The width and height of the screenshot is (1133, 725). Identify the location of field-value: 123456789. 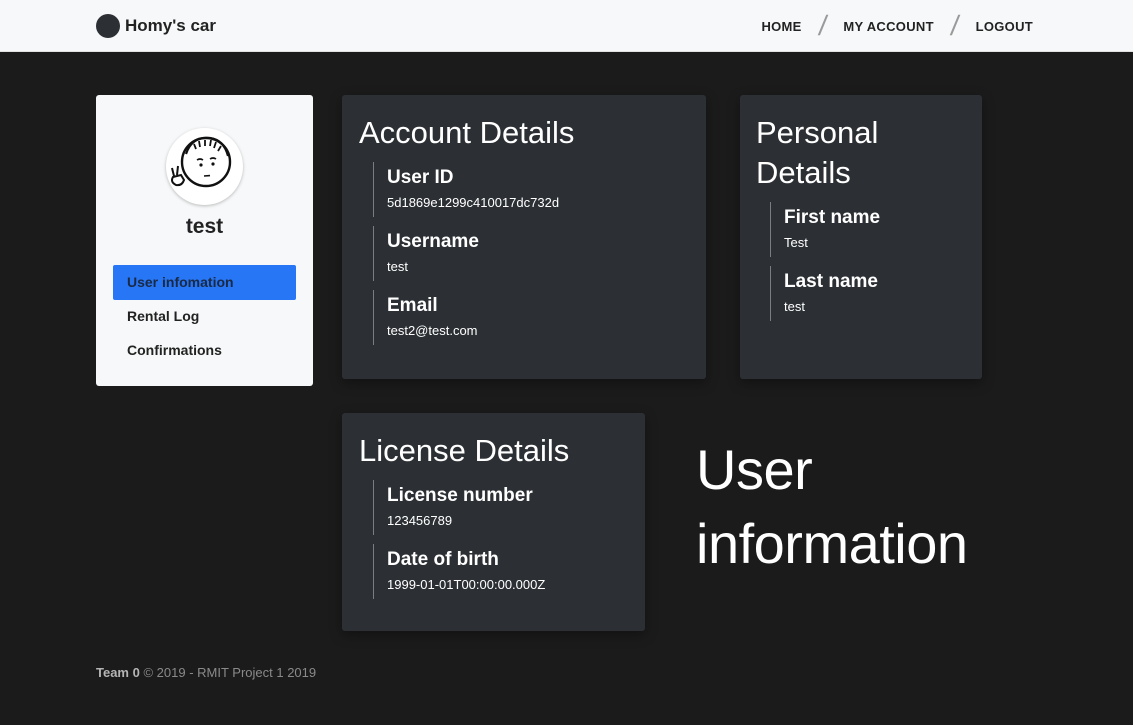
(420, 520).